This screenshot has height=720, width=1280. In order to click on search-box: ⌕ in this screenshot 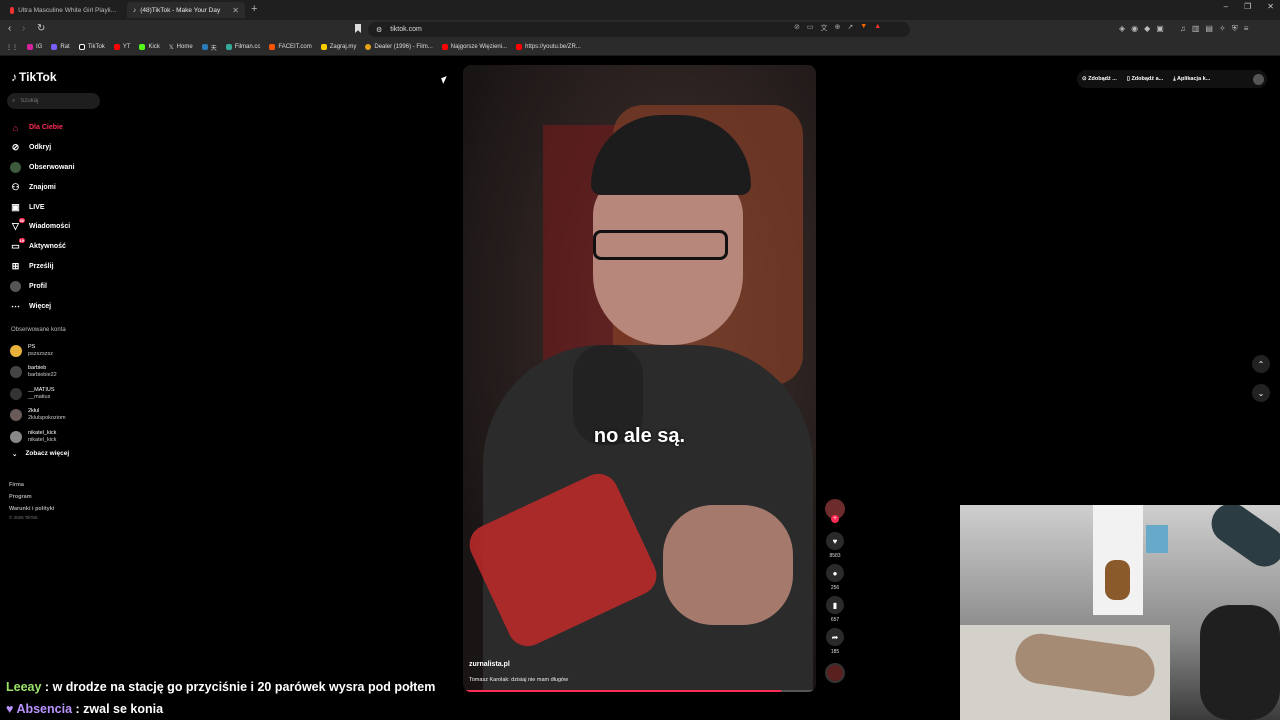, I will do `click(53, 101)`.